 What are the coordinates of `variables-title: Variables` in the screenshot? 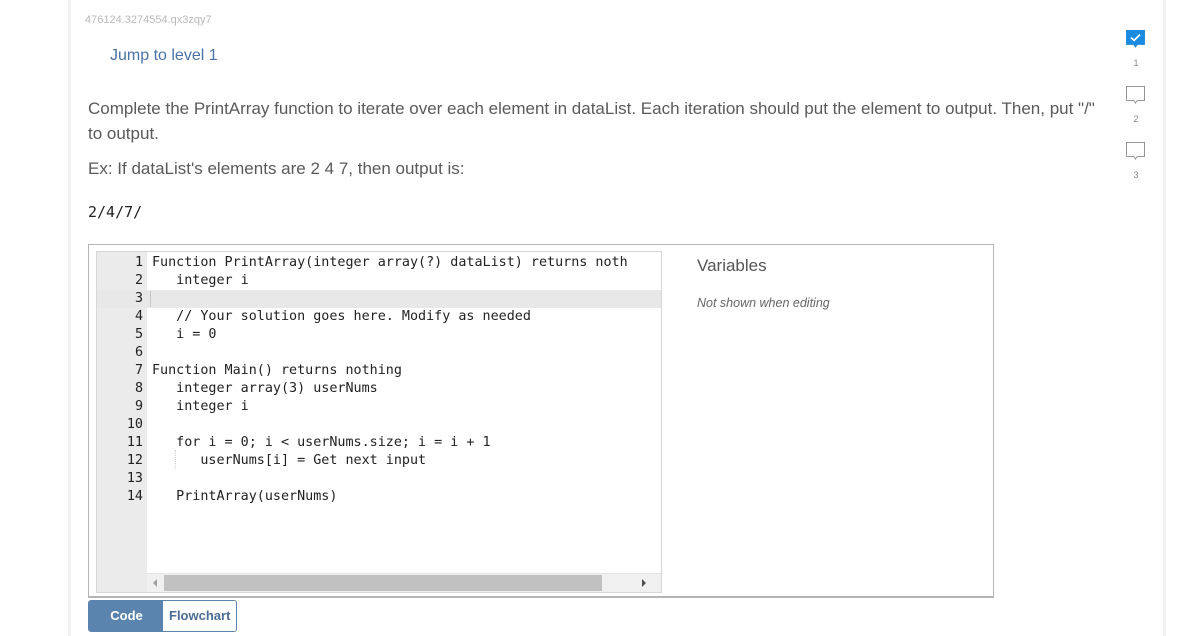 It's located at (732, 265).